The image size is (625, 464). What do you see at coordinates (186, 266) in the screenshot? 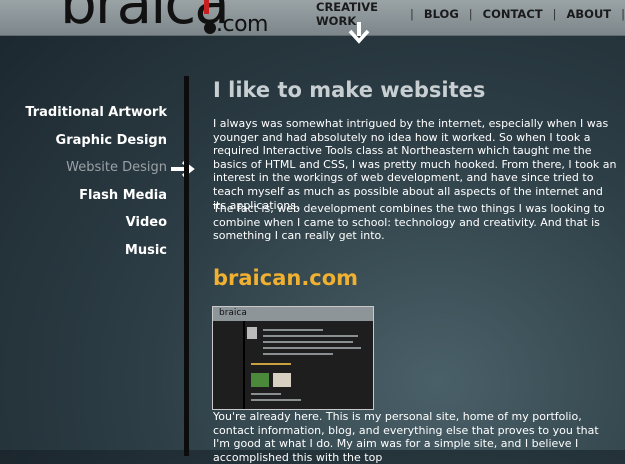
I see `sidebar-divider` at bounding box center [186, 266].